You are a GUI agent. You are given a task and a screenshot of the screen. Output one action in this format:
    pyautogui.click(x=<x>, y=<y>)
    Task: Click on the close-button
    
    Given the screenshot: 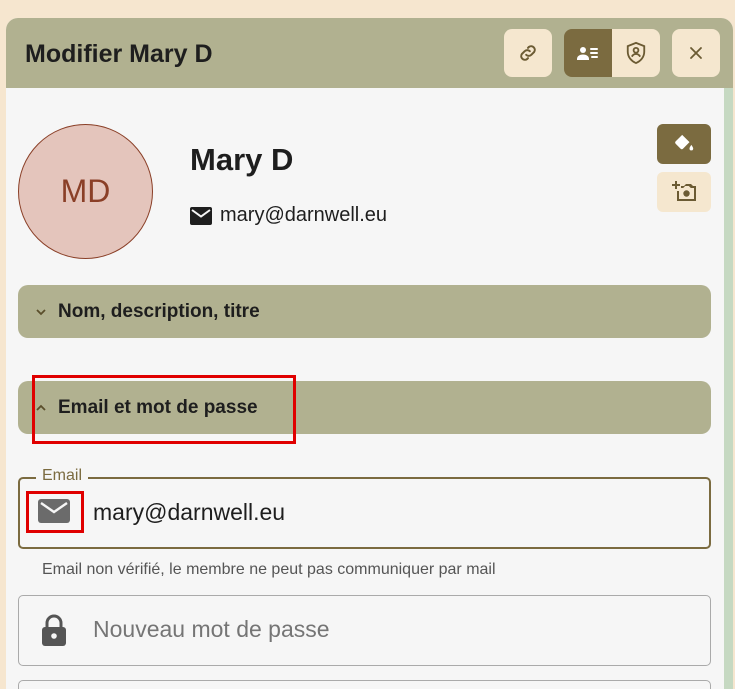 What is the action you would take?
    pyautogui.click(x=696, y=53)
    